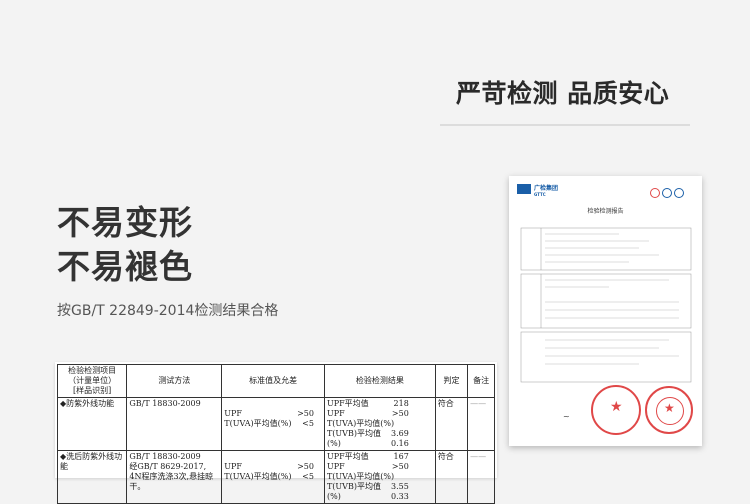 This screenshot has height=504, width=750. Describe the element at coordinates (669, 190) in the screenshot. I see `cert-accreditation-badges` at that location.